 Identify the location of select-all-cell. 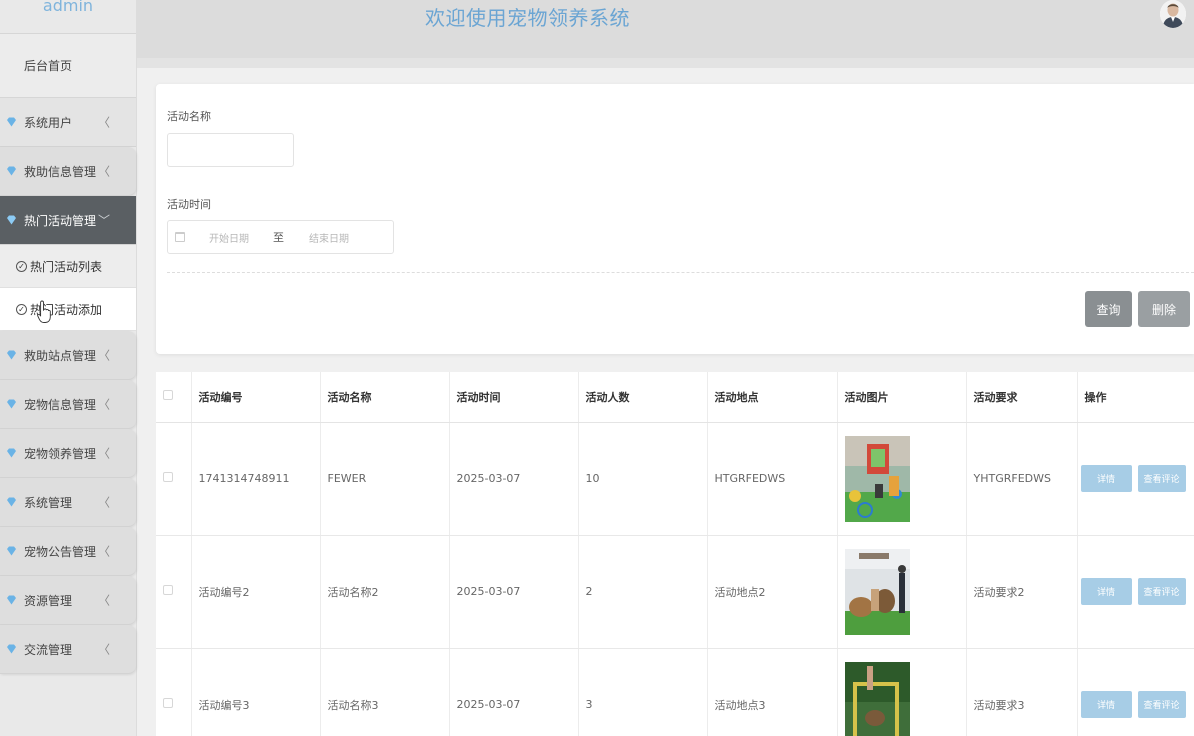
(174, 397).